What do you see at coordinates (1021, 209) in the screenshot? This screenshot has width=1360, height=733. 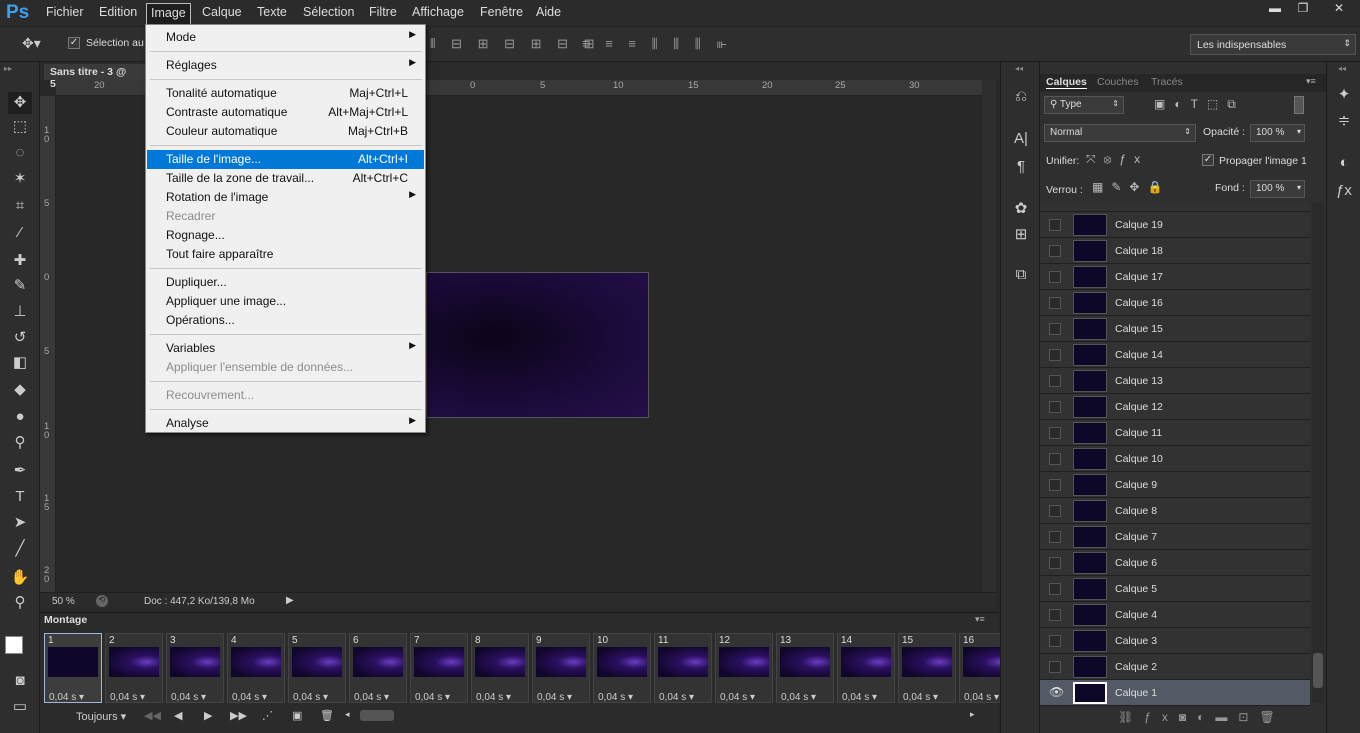 I see `color-panel-icon: ✿` at bounding box center [1021, 209].